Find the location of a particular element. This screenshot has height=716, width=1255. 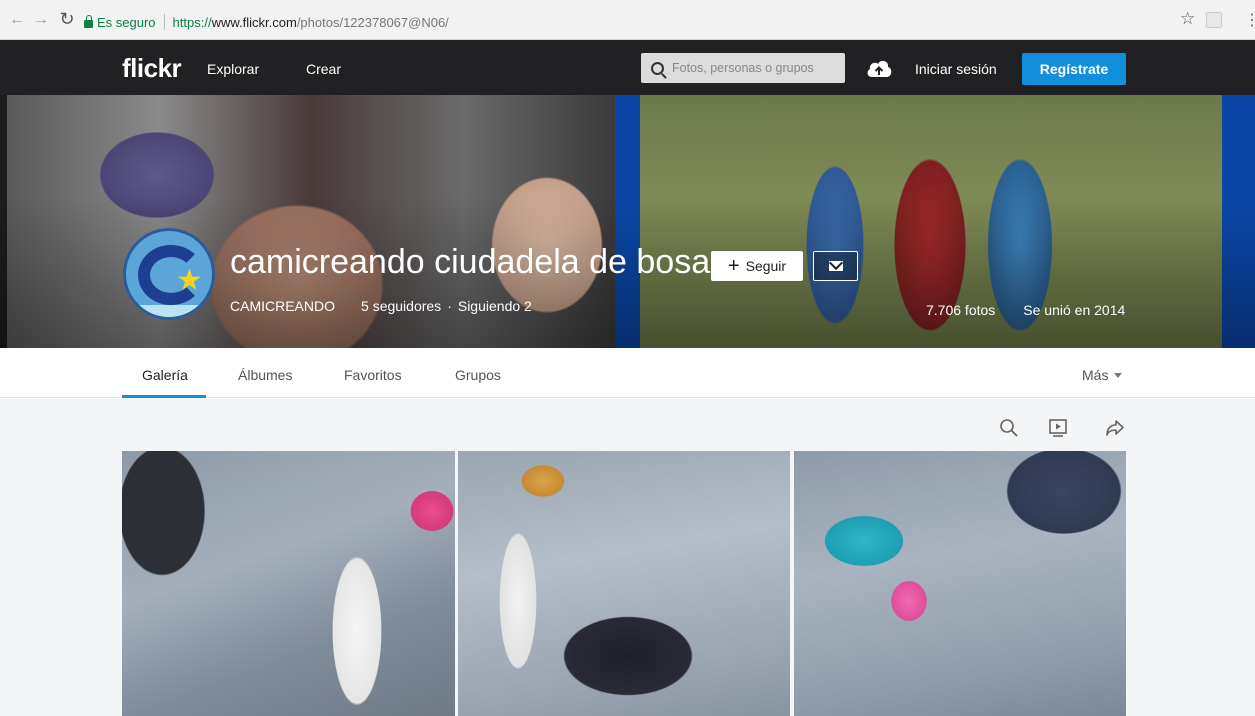

signin-link: Iniciar sesión is located at coordinates (956, 69).